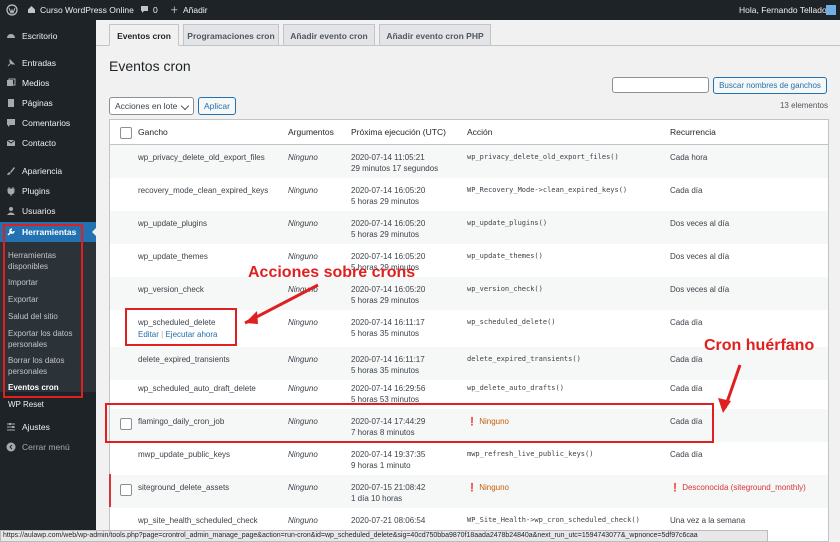  I want to click on column-header-gancho: Gancho, so click(153, 132).